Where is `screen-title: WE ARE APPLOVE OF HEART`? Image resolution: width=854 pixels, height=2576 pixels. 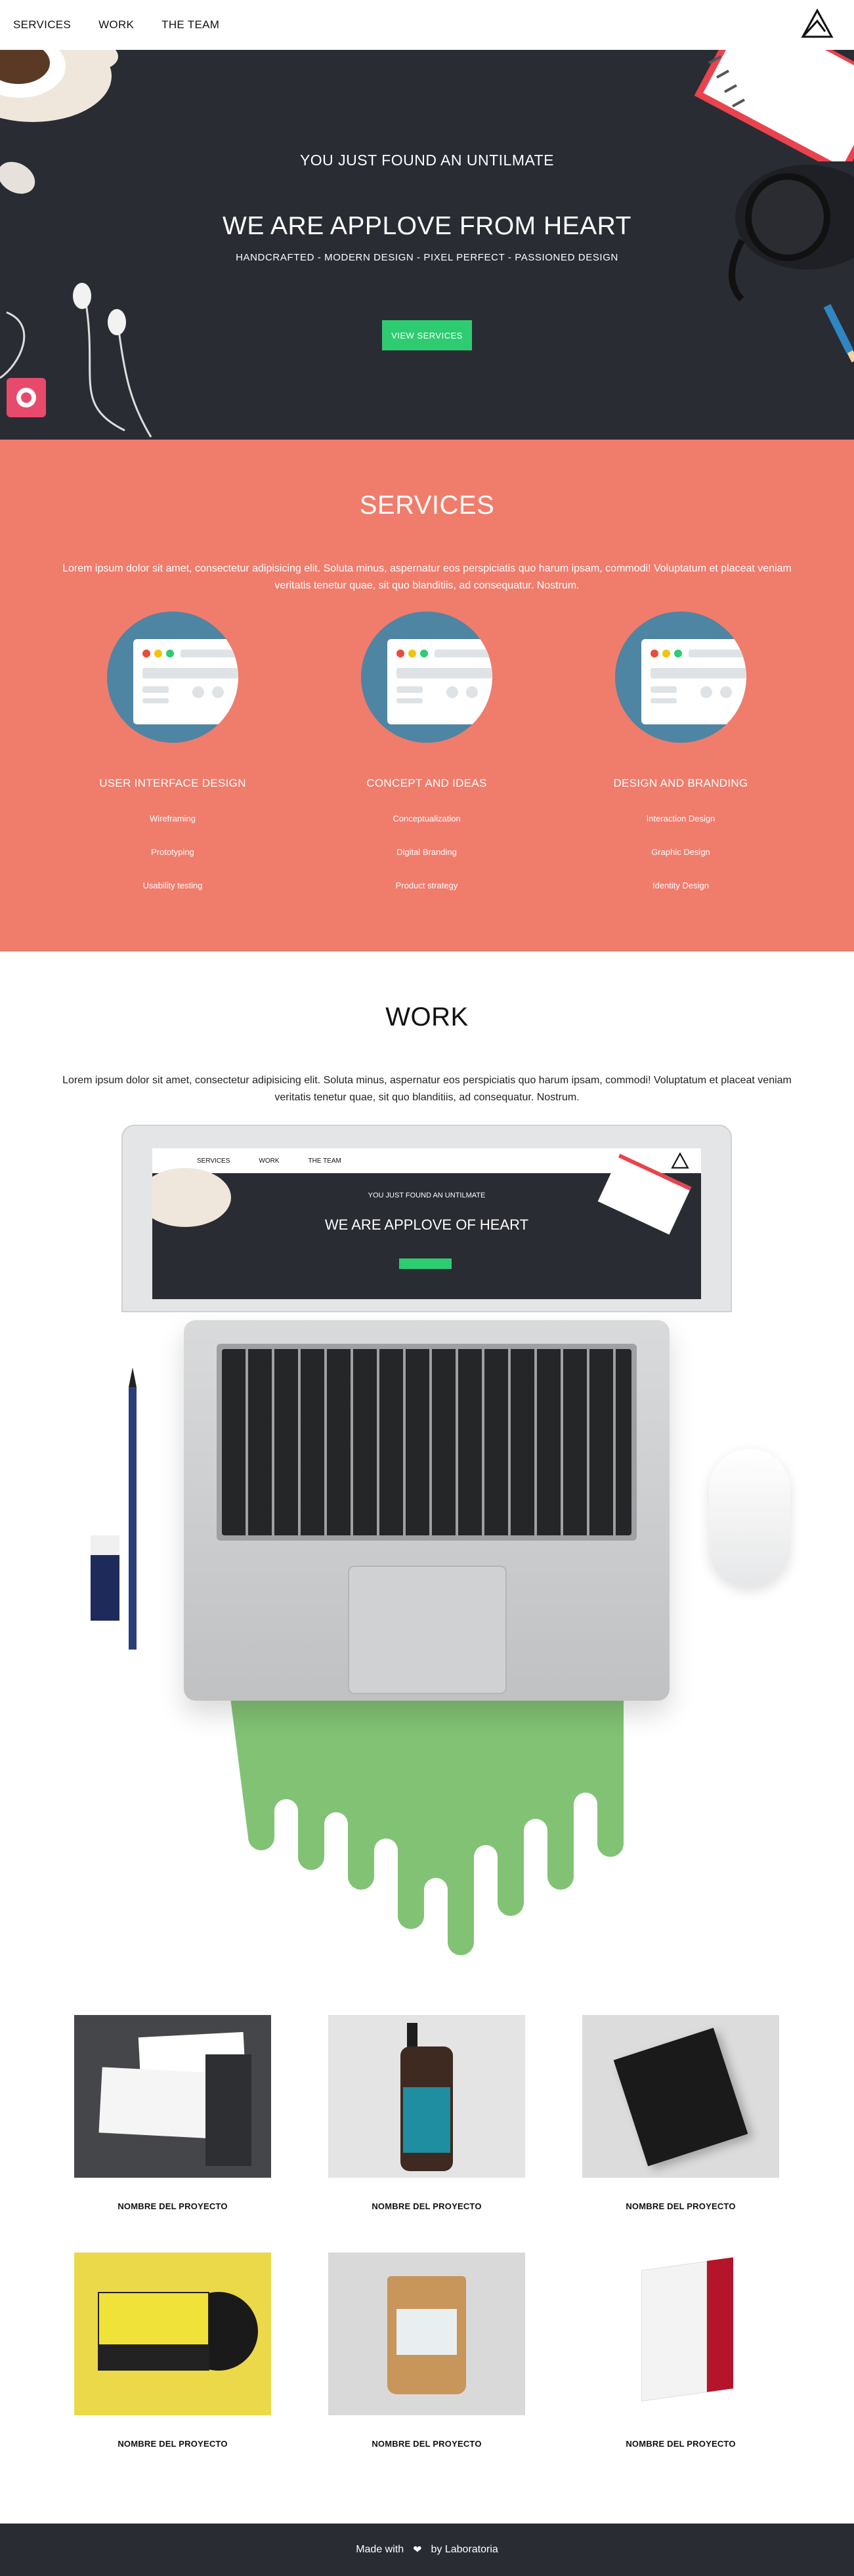 screen-title: WE ARE APPLOVE OF HEART is located at coordinates (426, 1225).